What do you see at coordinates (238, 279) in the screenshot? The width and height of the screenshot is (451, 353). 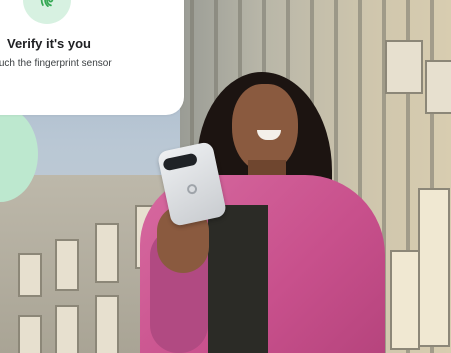 I see `patterned-shirt` at bounding box center [238, 279].